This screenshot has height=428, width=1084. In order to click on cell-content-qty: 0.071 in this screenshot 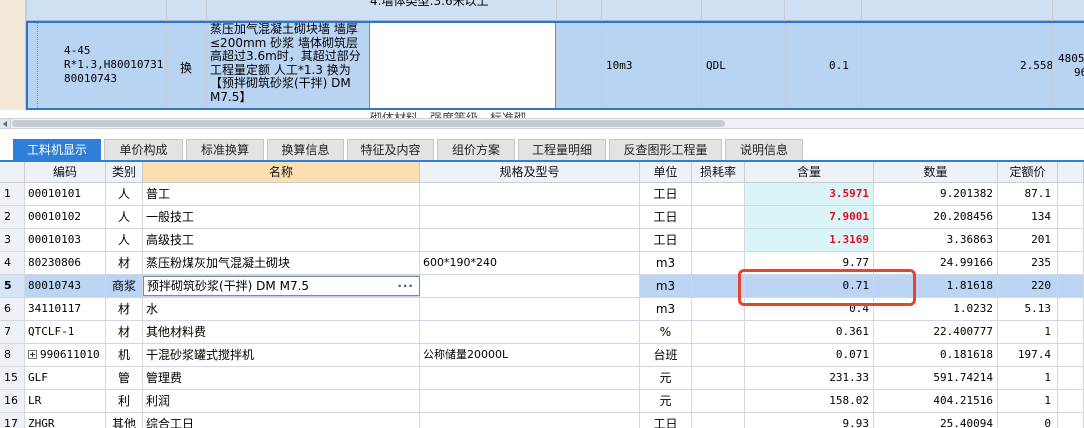, I will do `click(809, 355)`.